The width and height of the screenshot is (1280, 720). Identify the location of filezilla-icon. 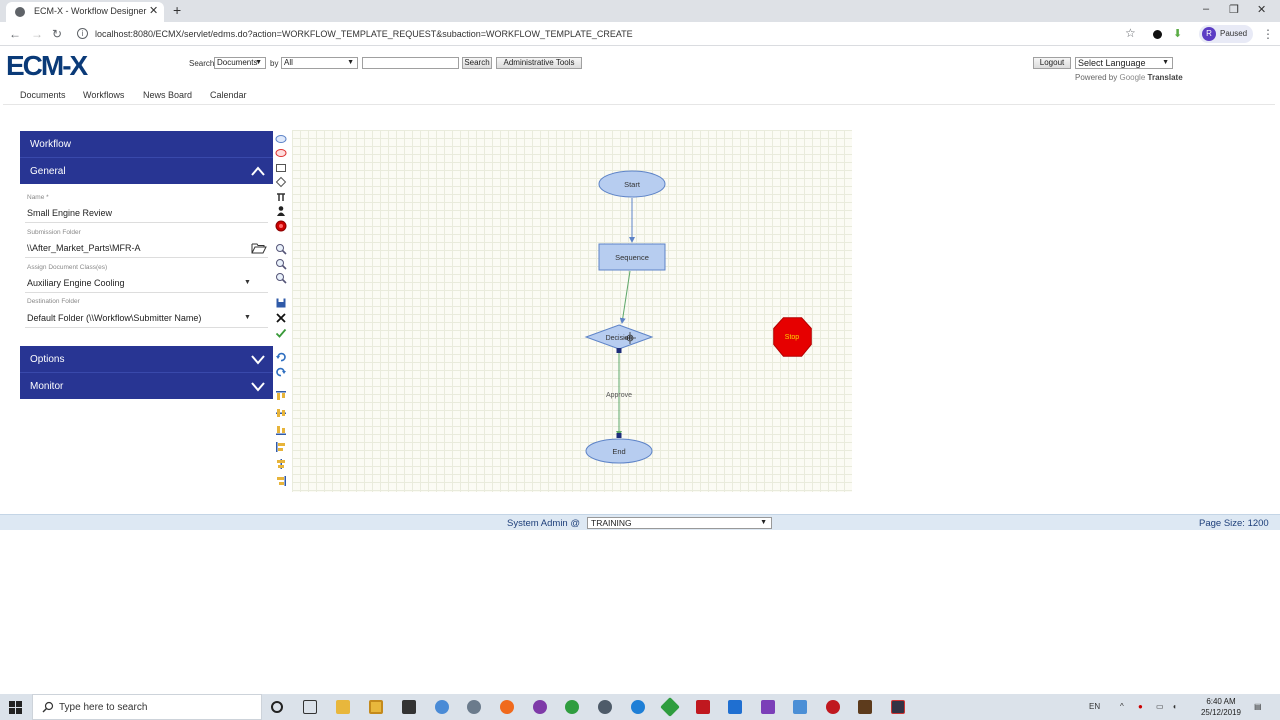
(703, 707).